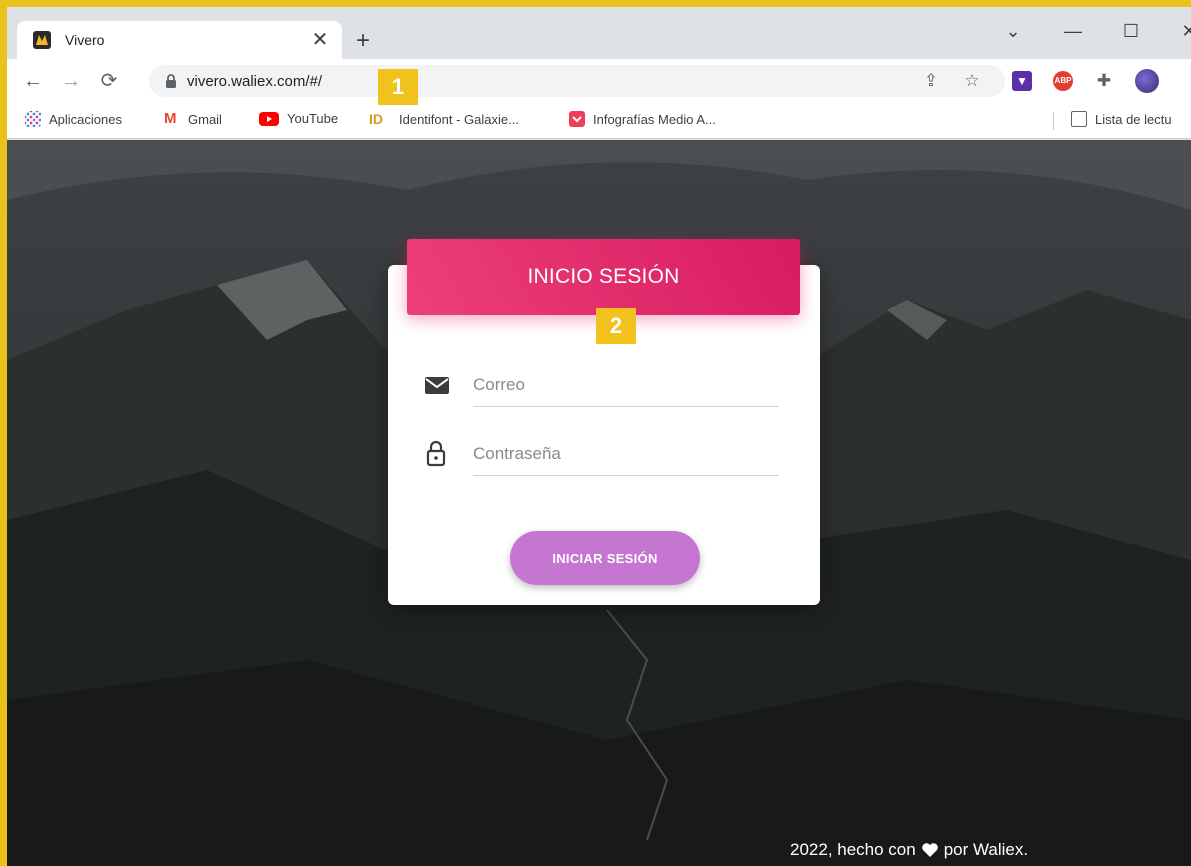 The image size is (1191, 866). What do you see at coordinates (255, 81) in the screenshot?
I see `url-text: vivero.waliex.com/#/` at bounding box center [255, 81].